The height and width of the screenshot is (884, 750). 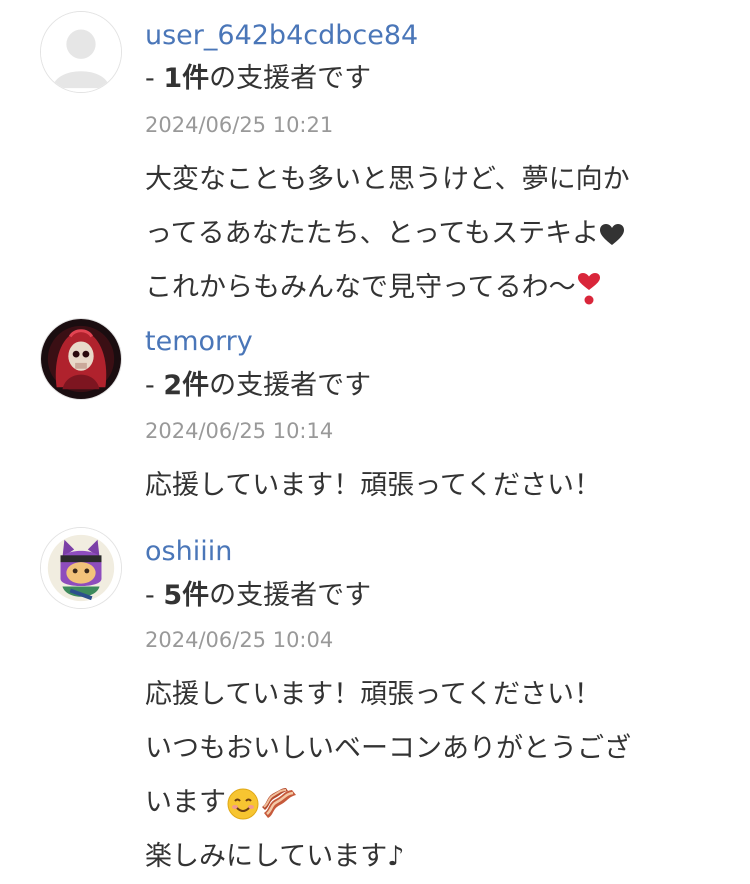 I want to click on comment-line: 楽しみにしています♪, so click(x=275, y=856).